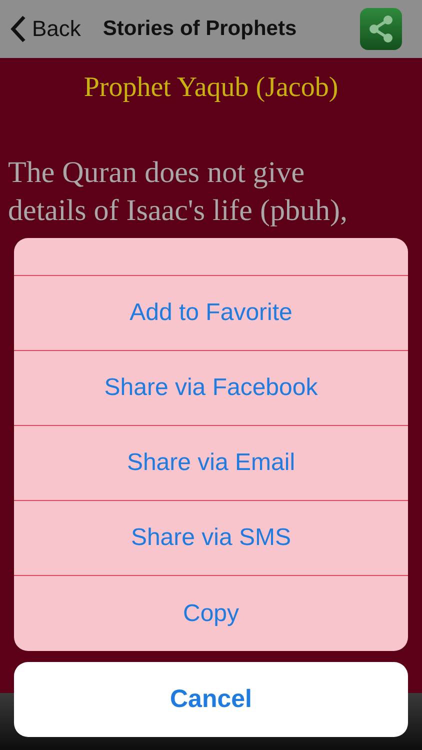 The image size is (422, 750). I want to click on action-sheet-option: Share via SMS, so click(211, 538).